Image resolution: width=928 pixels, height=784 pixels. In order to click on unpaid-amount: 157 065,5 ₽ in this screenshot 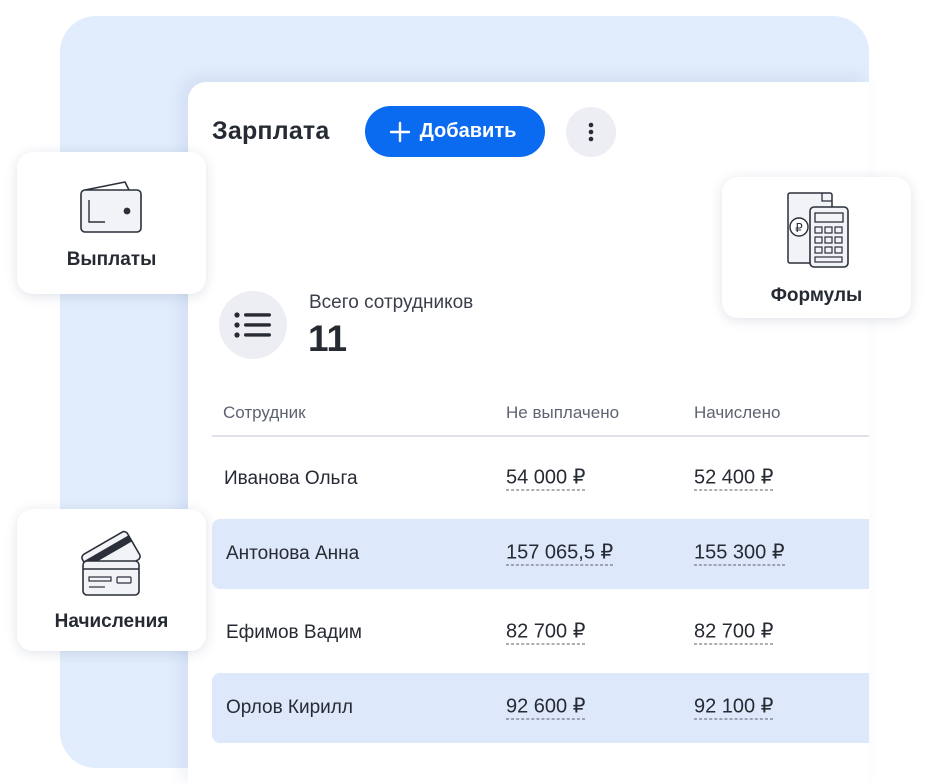, I will do `click(560, 554)`.